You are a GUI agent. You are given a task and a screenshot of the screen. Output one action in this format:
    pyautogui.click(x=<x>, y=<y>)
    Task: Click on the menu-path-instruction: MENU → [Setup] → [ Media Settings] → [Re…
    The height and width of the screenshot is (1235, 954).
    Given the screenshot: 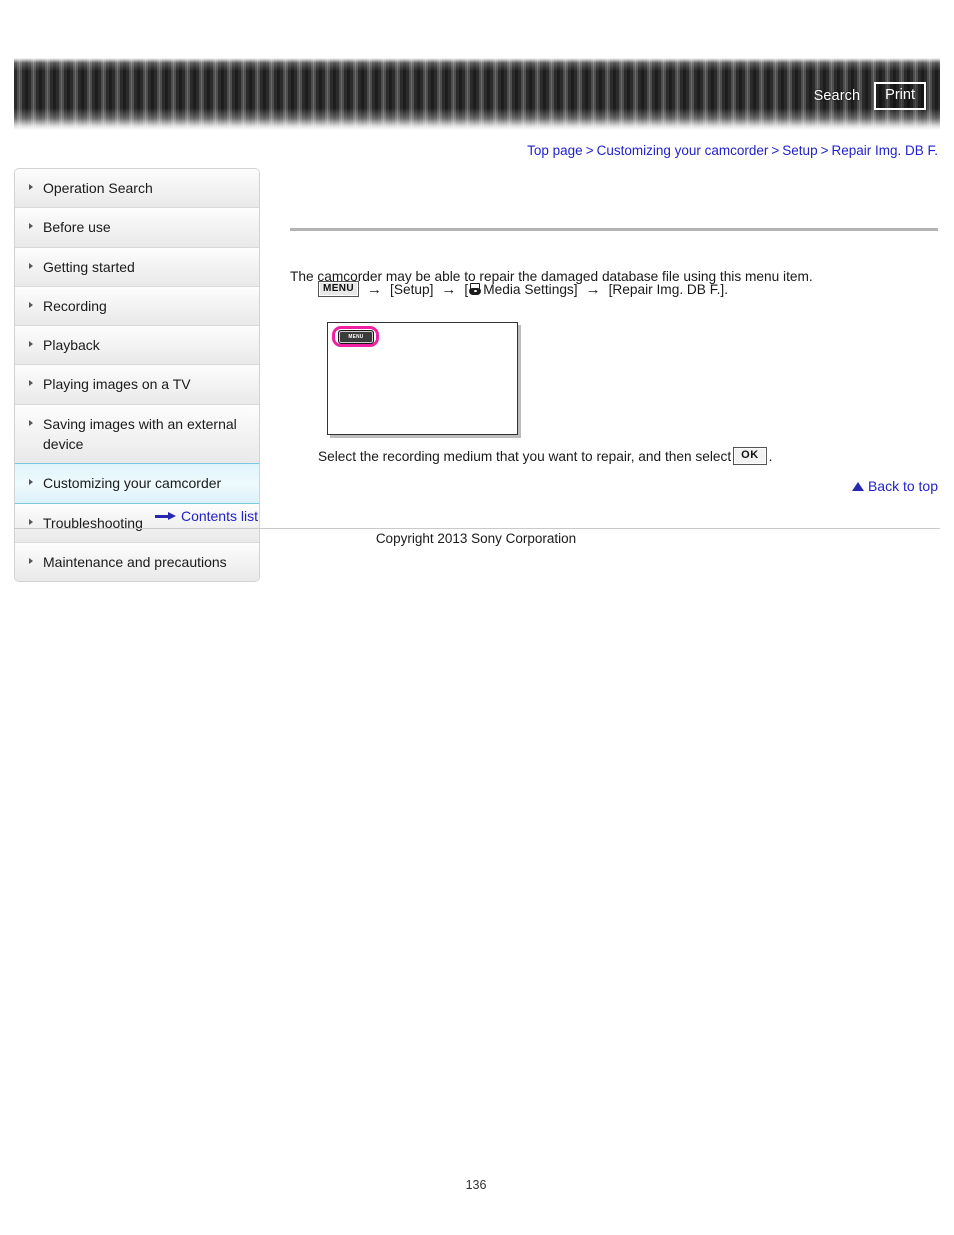 What is the action you would take?
    pyautogui.click(x=523, y=289)
    